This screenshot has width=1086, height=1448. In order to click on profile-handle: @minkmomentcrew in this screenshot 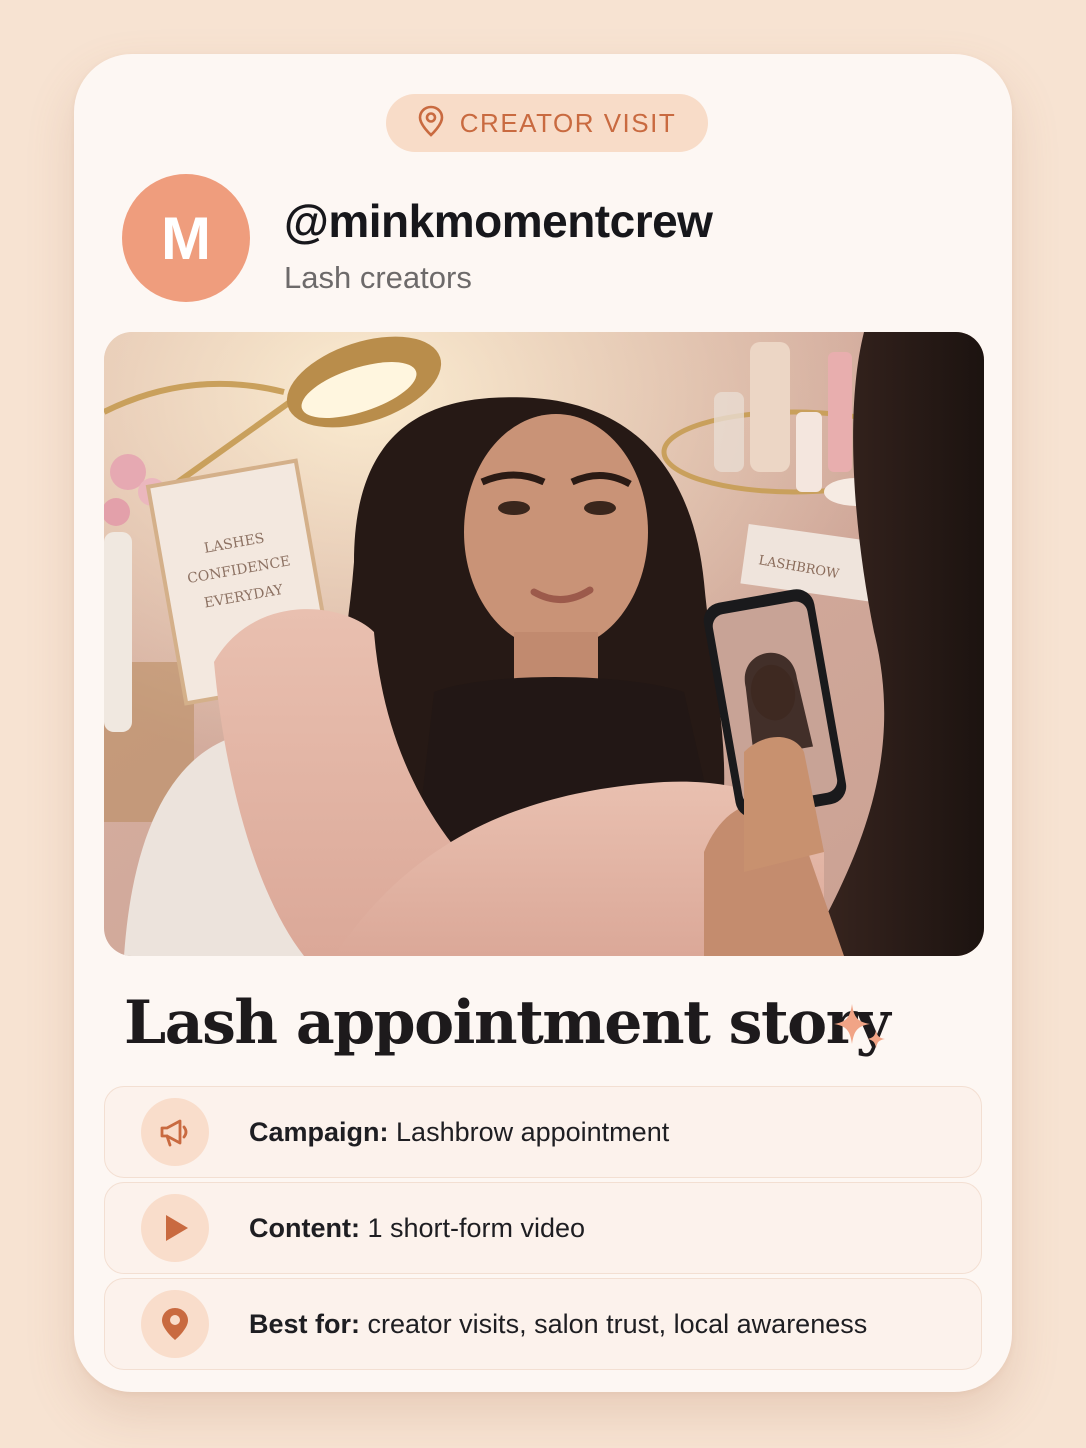, I will do `click(498, 221)`.